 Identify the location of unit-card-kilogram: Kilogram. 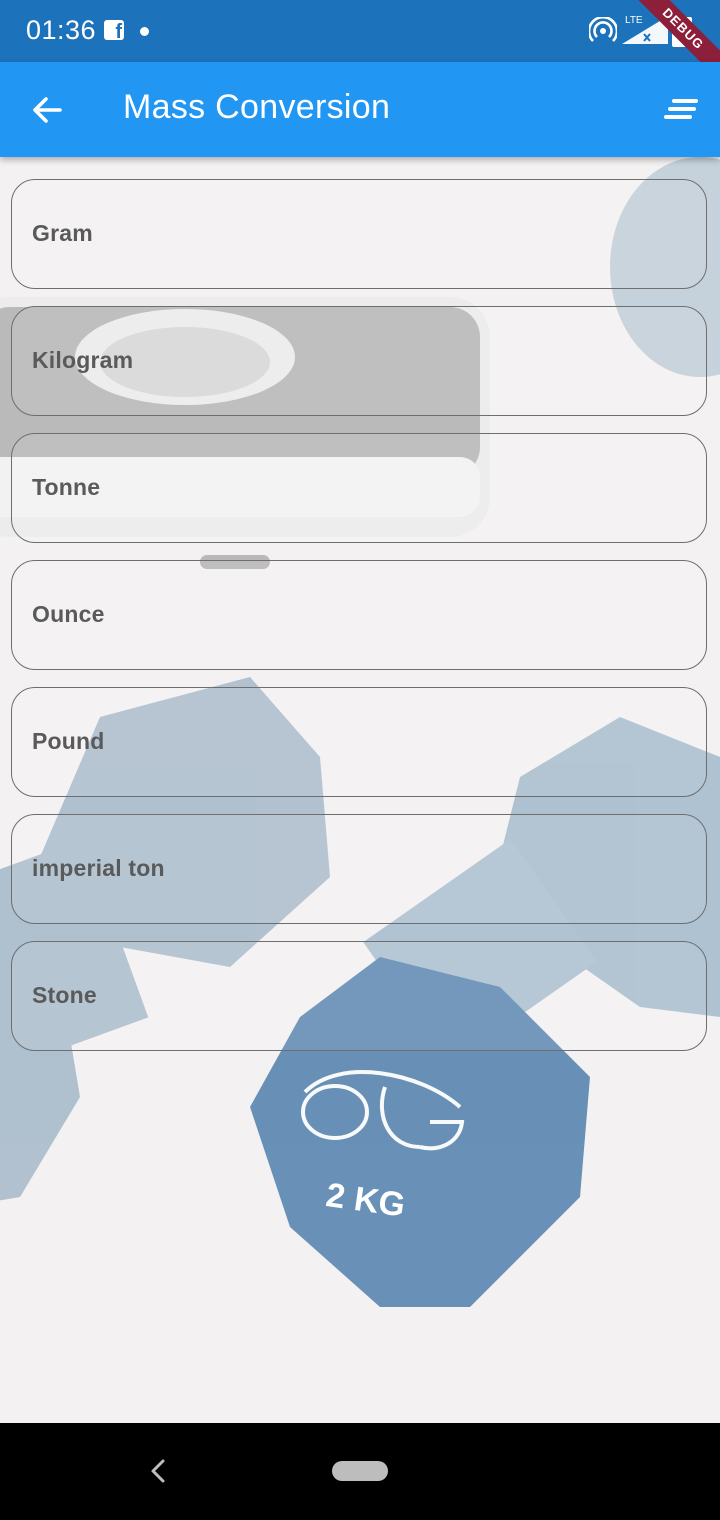
(359, 361).